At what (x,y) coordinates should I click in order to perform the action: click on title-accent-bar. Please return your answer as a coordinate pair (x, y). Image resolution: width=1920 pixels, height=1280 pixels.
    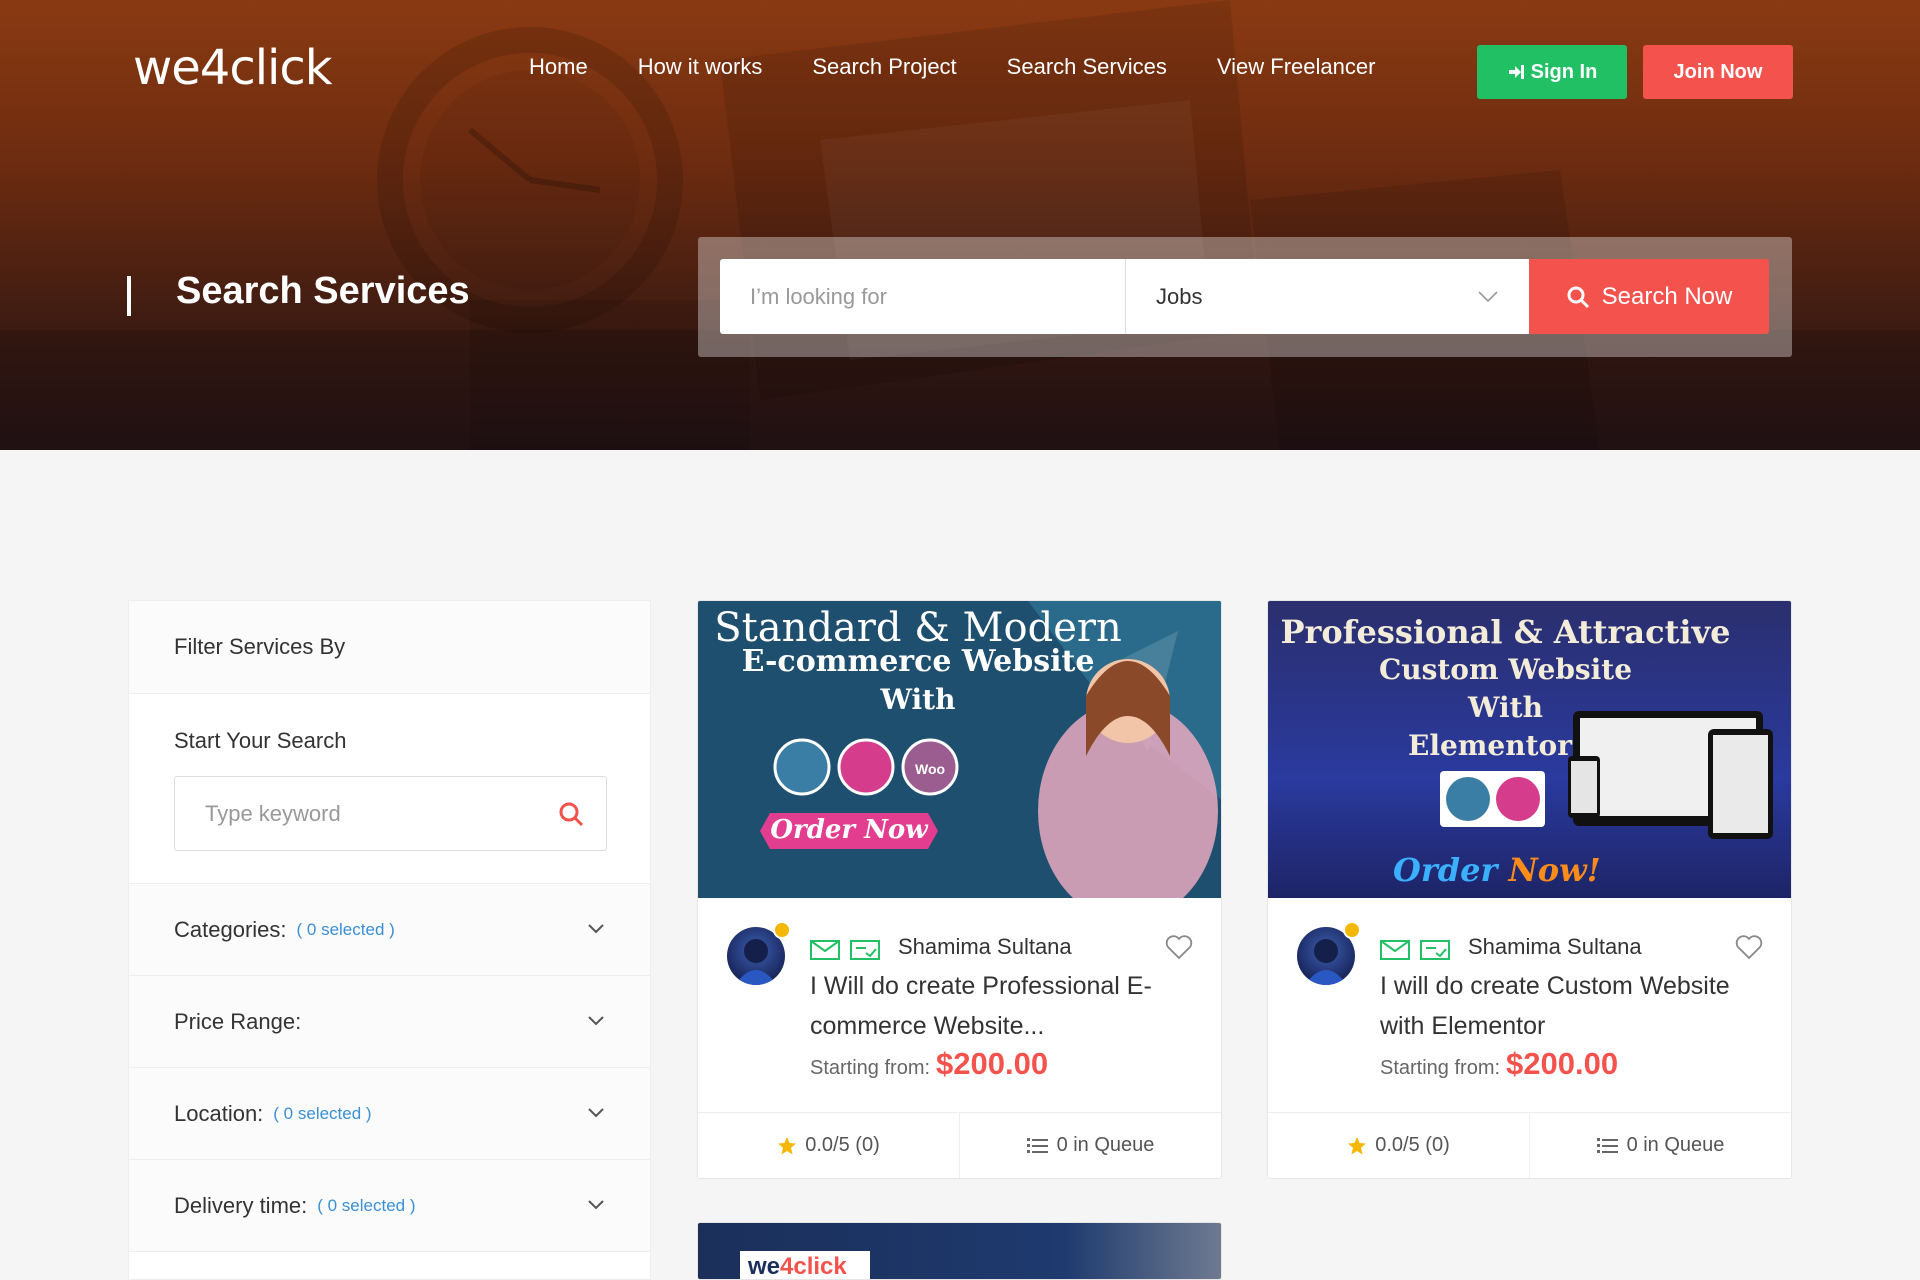
    Looking at the image, I should click on (129, 296).